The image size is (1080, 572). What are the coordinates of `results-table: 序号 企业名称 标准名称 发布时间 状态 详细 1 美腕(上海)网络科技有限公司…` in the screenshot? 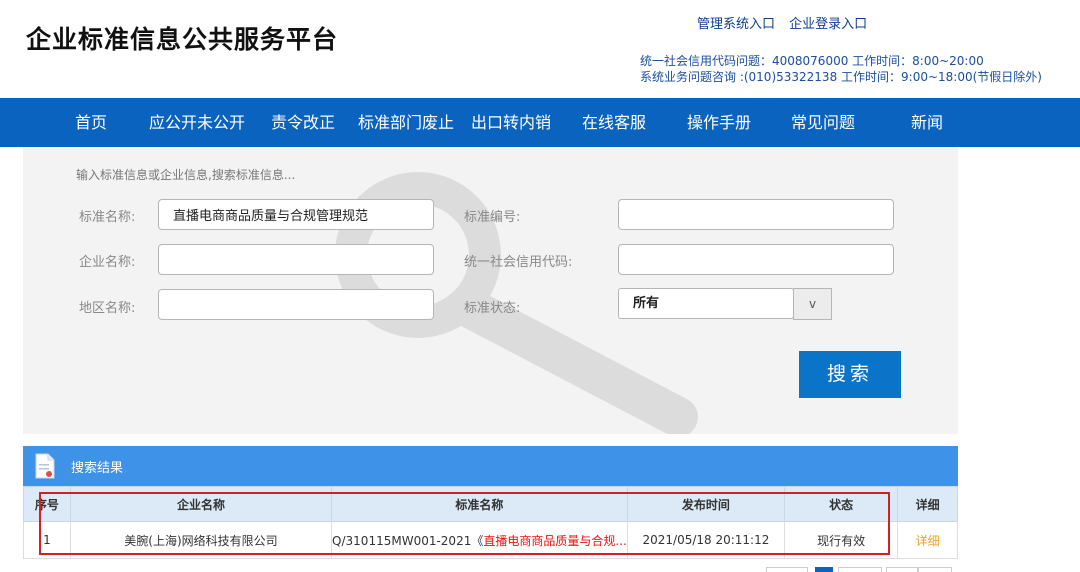 It's located at (490, 522).